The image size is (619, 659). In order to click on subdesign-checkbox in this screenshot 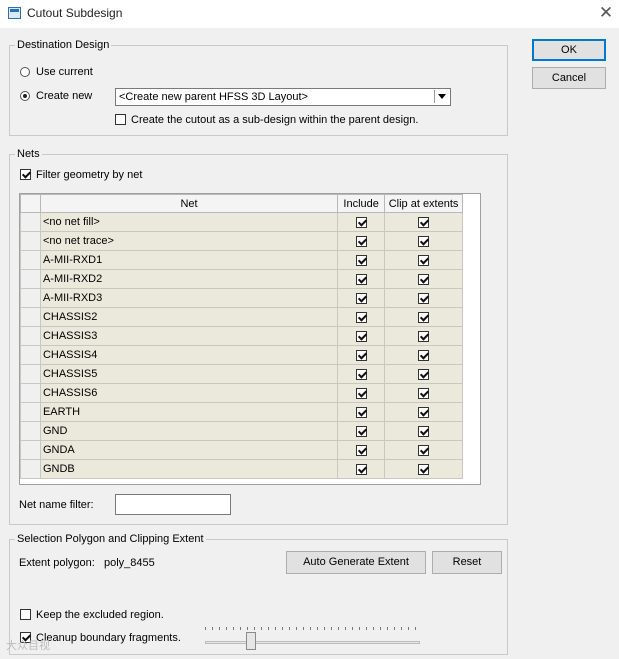, I will do `click(120, 119)`.